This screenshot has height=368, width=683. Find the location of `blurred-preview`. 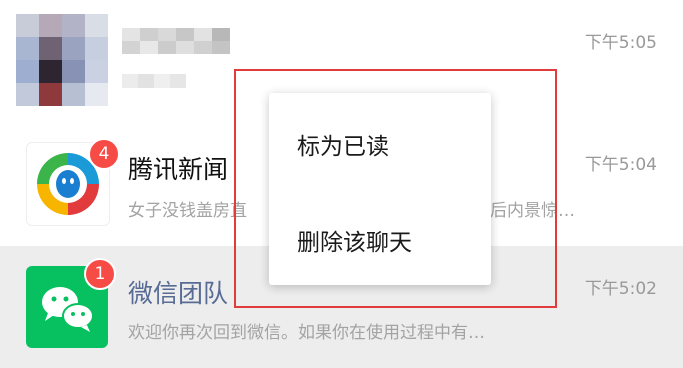

blurred-preview is located at coordinates (154, 81).